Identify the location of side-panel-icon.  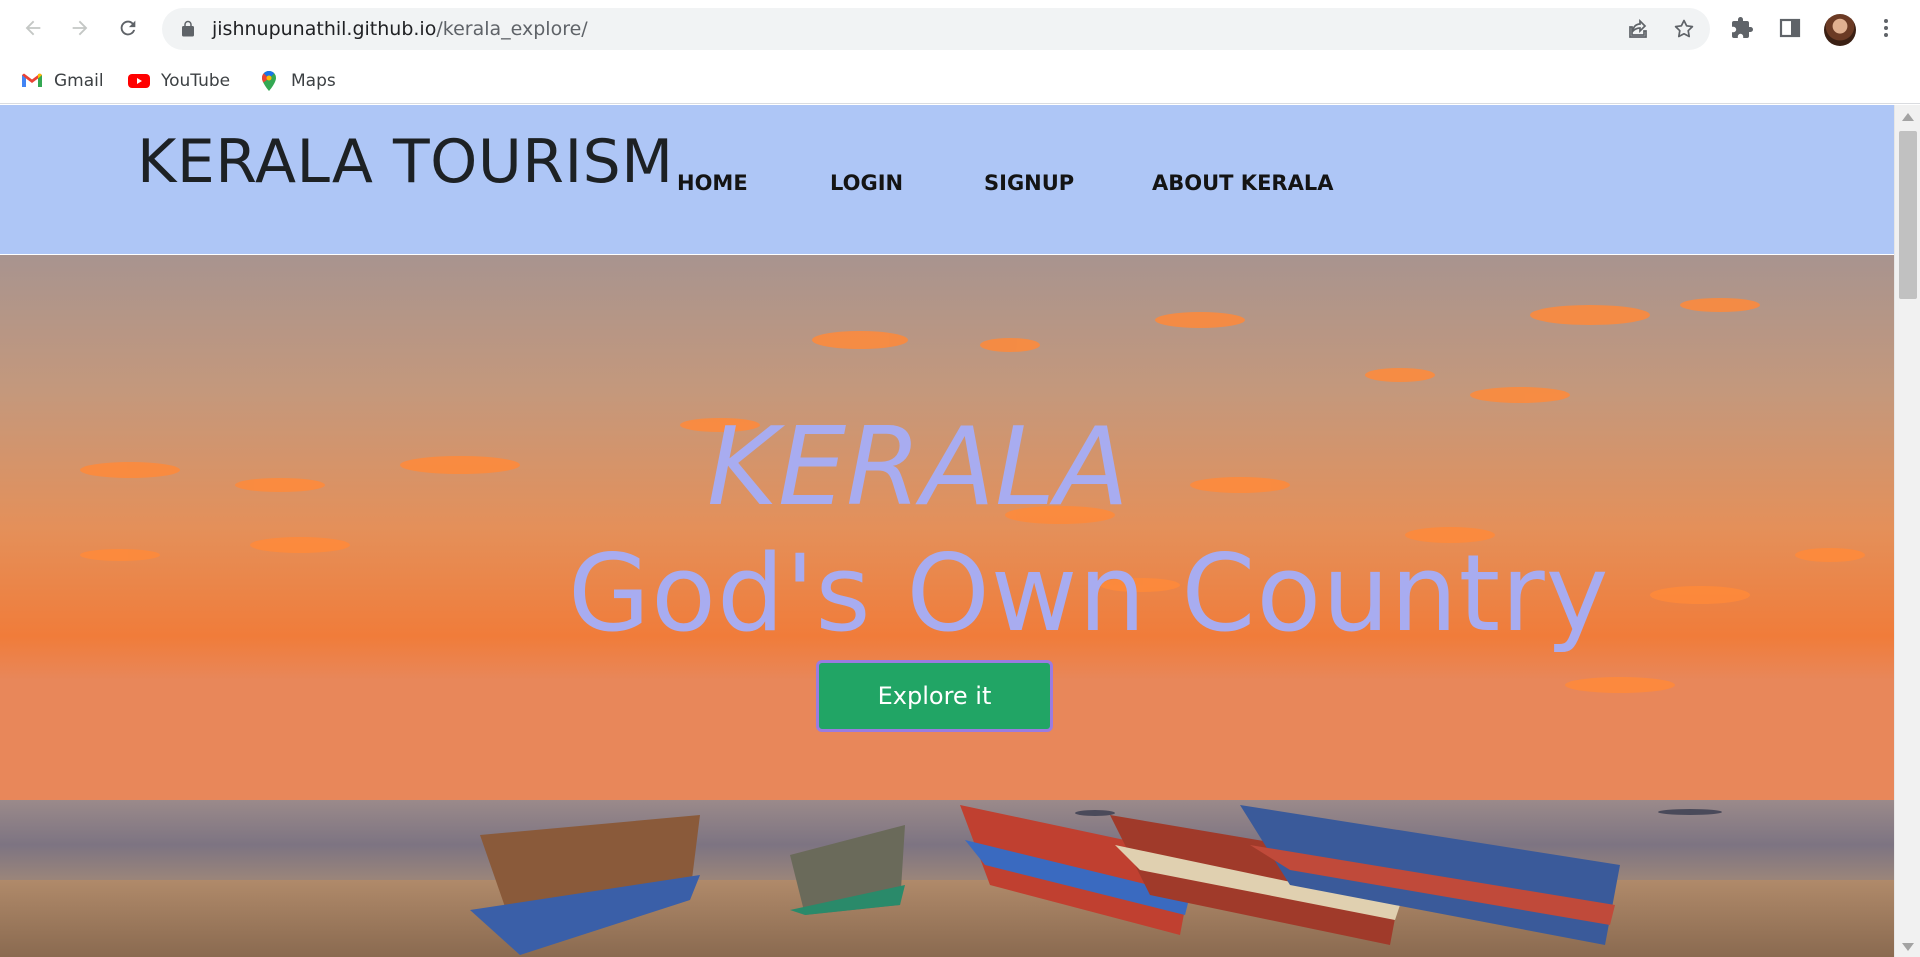
(1790, 28).